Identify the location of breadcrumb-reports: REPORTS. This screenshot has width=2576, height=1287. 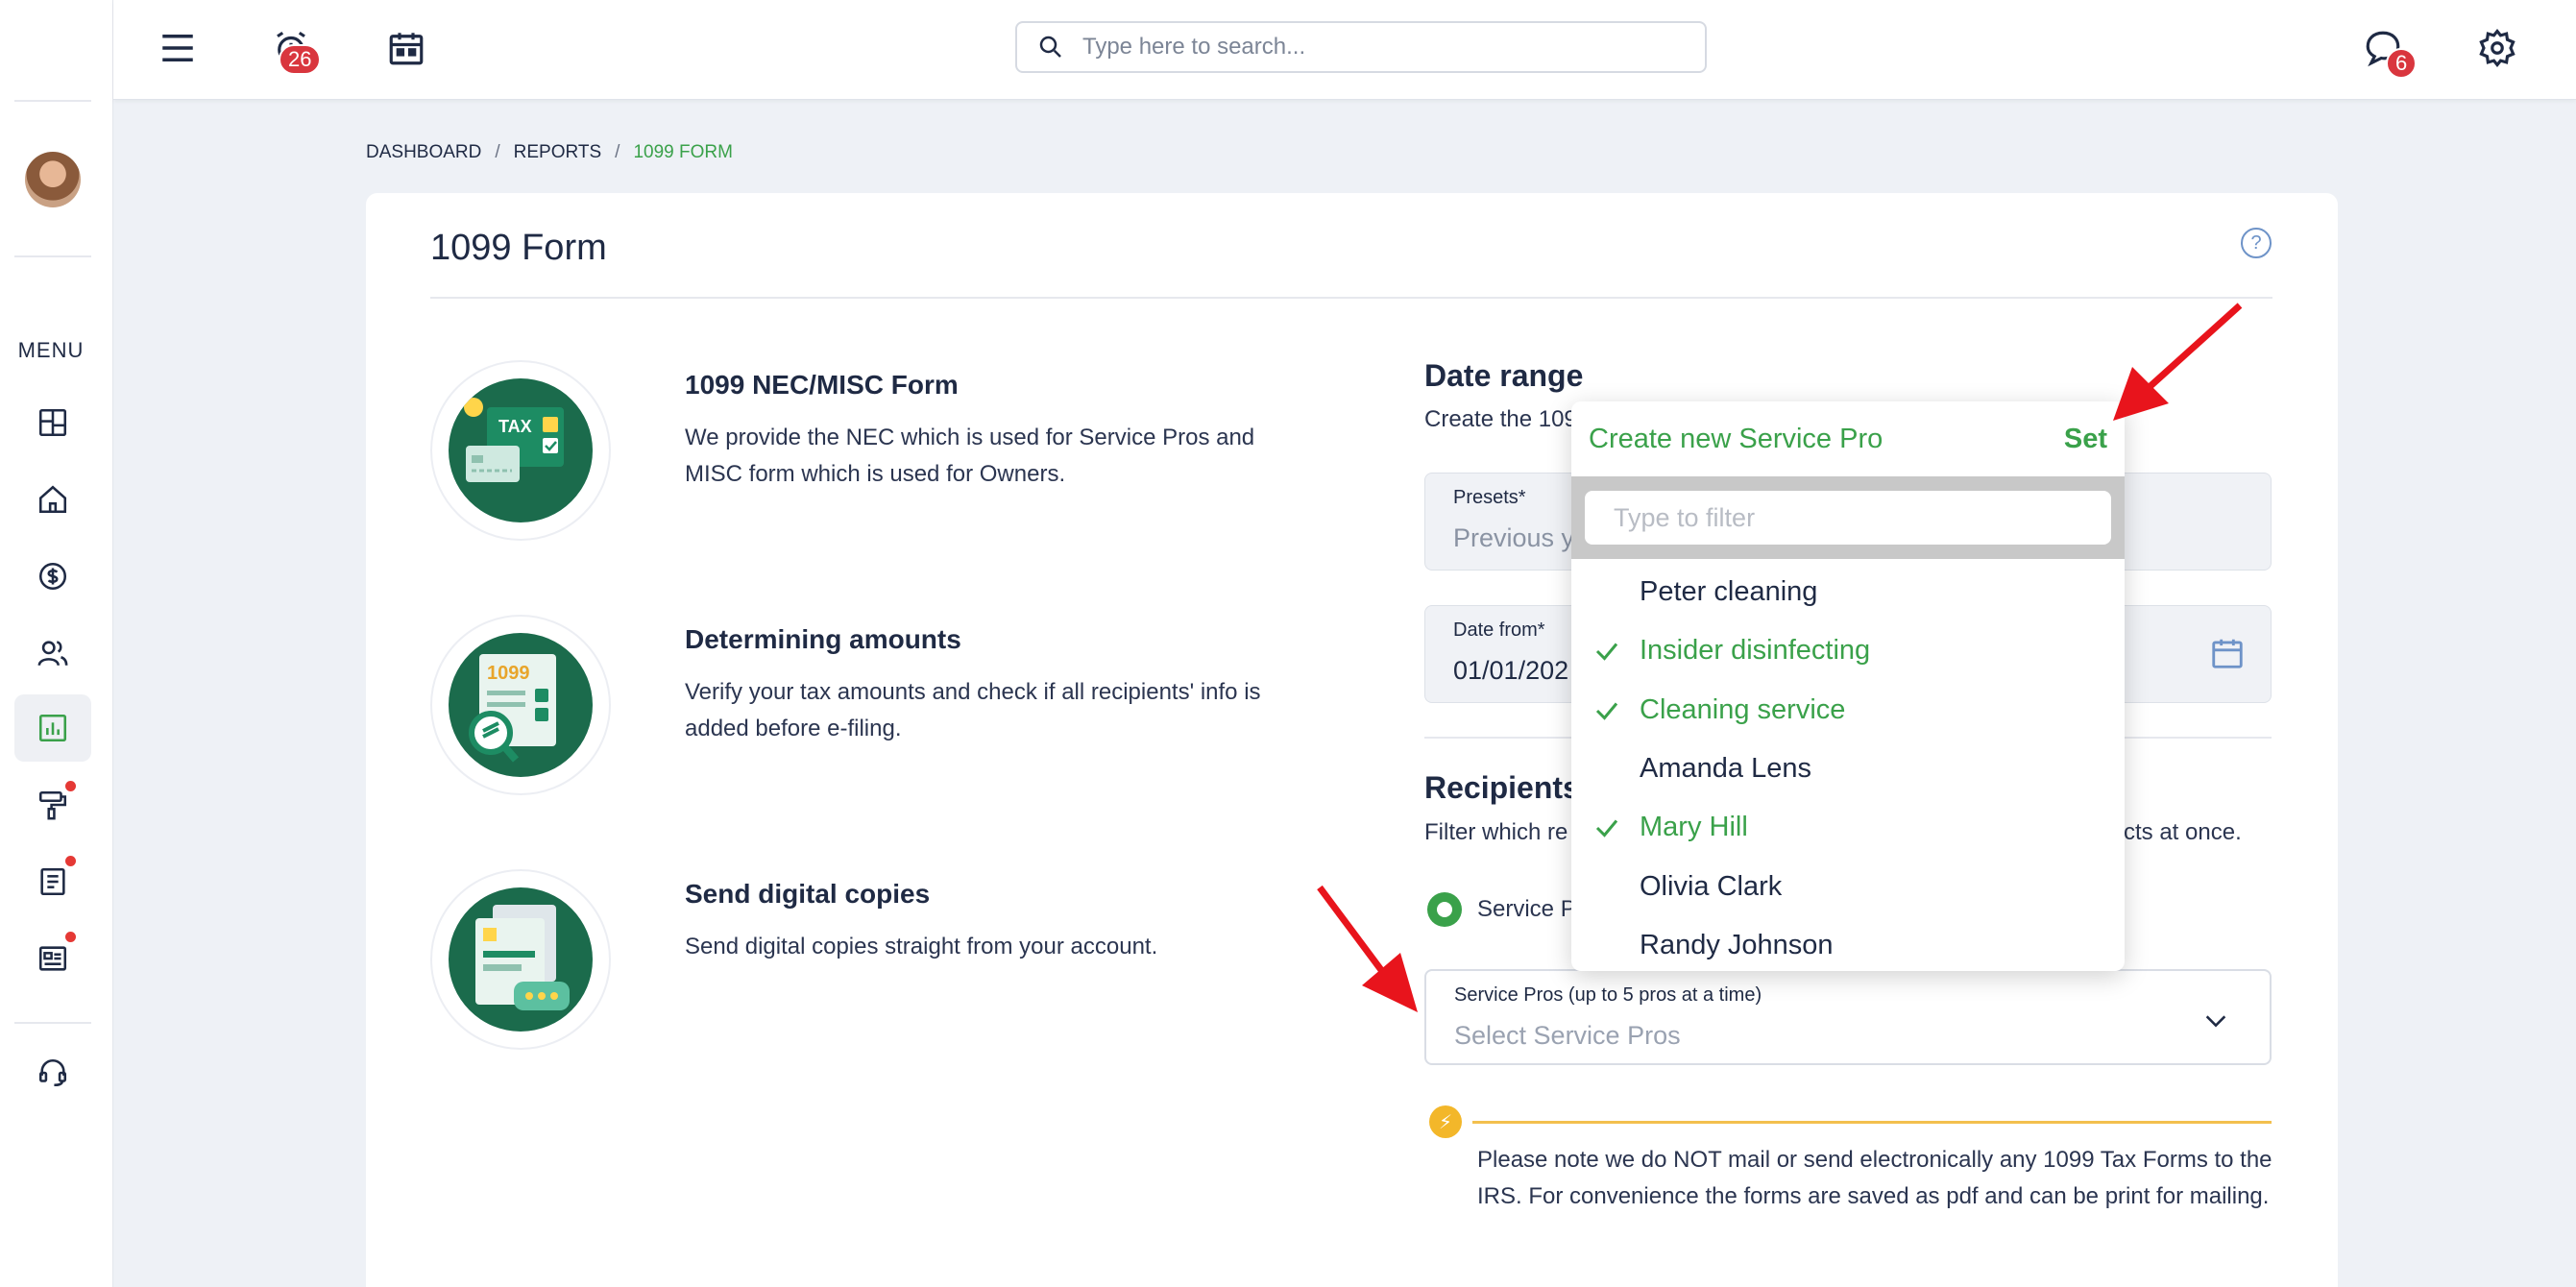
(558, 152).